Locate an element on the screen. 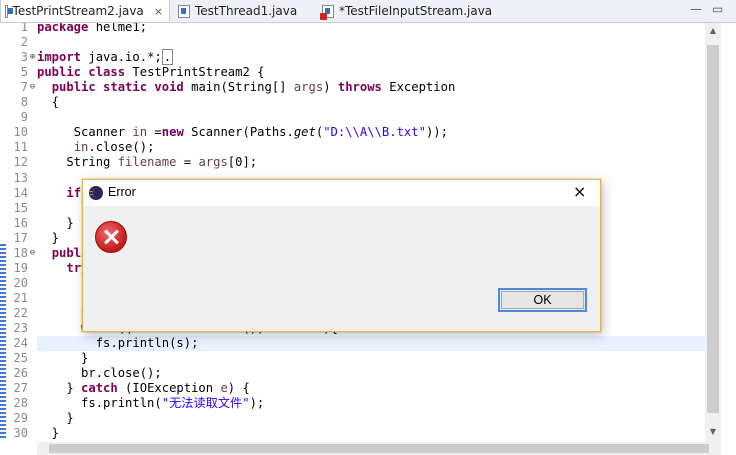 The image size is (736, 455). code-text: S is located at coordinates (63, 313).